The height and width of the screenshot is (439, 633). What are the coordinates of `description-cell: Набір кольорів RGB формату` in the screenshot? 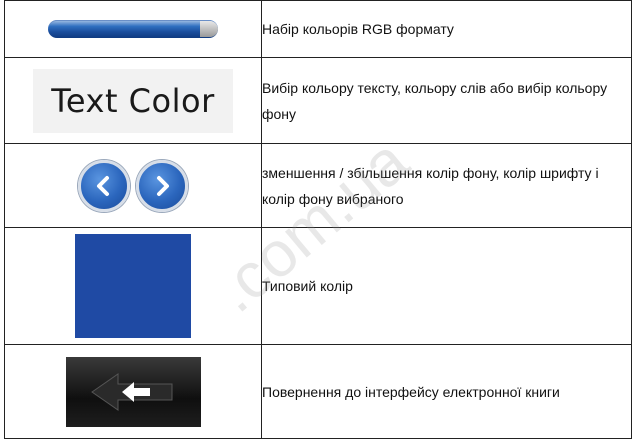 It's located at (446, 29).